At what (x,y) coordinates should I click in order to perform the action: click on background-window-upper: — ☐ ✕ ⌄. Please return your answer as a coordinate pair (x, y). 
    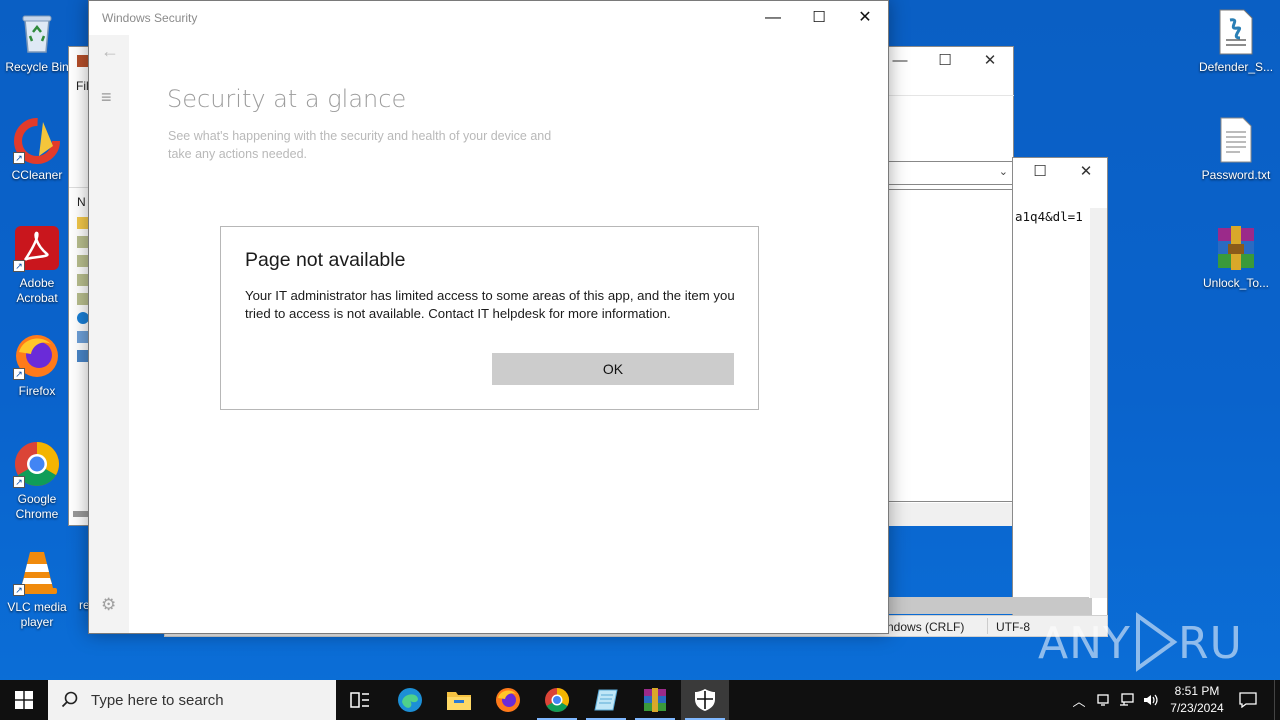
    Looking at the image, I should click on (950, 286).